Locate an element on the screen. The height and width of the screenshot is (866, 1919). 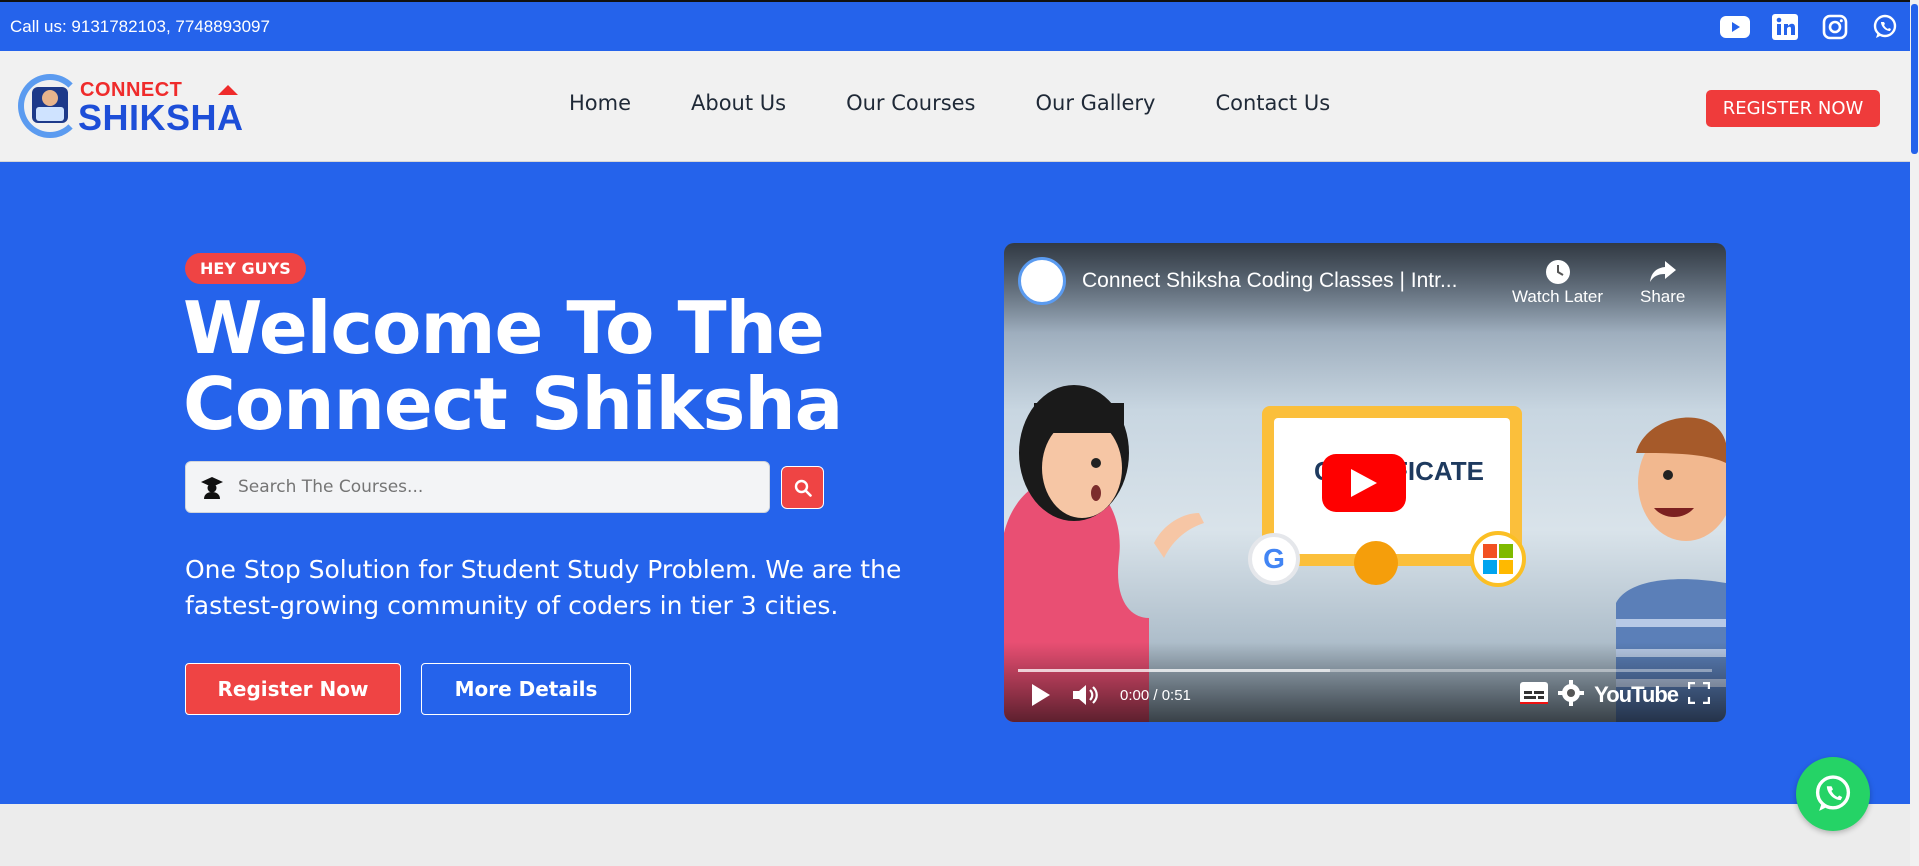
search-icon is located at coordinates (803, 488).